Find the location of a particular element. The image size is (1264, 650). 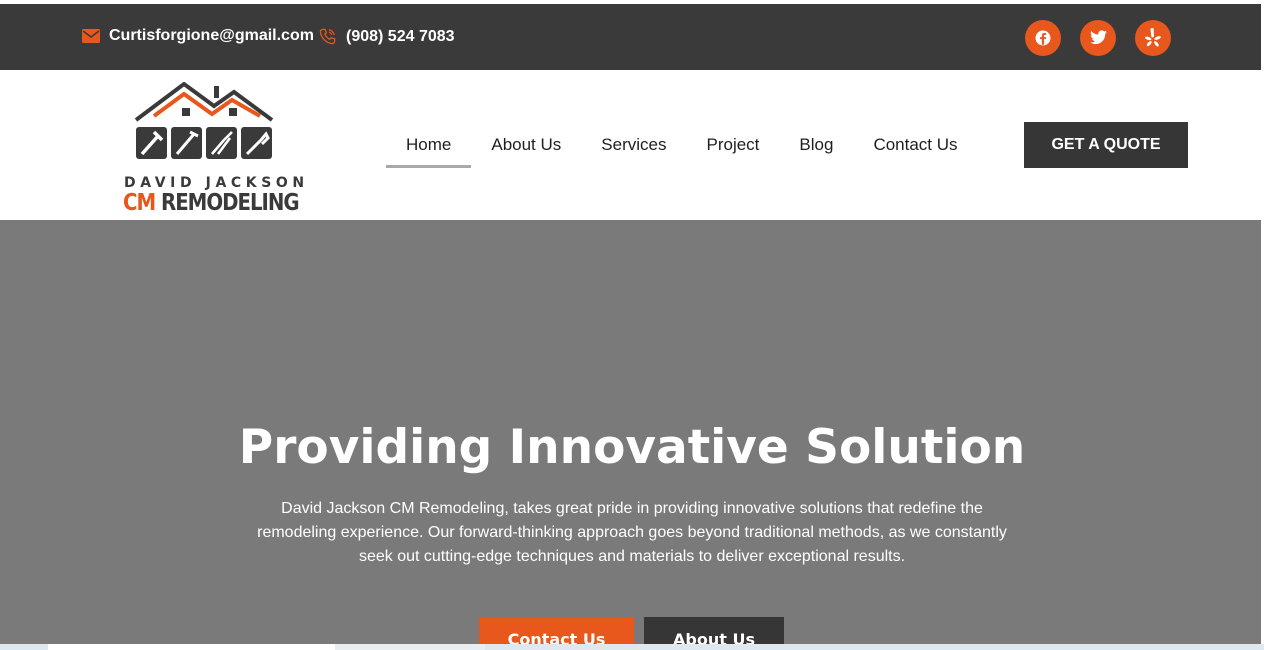

top-bar: Curtisforgione@gmail.com (908) 524 7083 is located at coordinates (632, 37).